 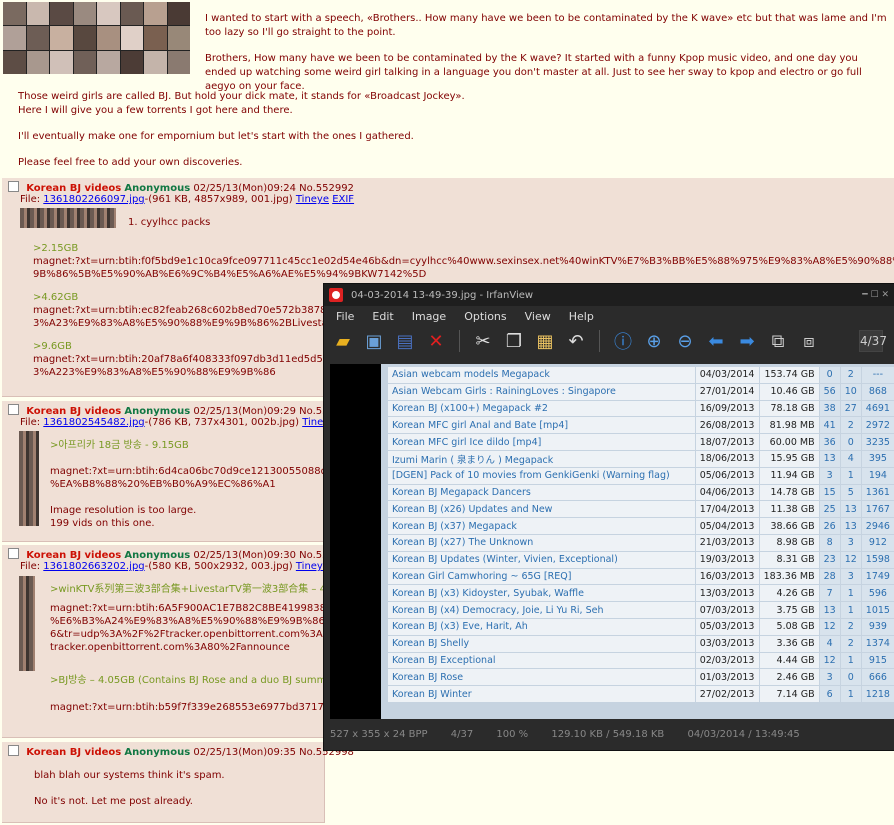 I want to click on table-row: Korean BJ Rose 01/03/2013 2.46 GB 3 0 666, so click(x=641, y=677).